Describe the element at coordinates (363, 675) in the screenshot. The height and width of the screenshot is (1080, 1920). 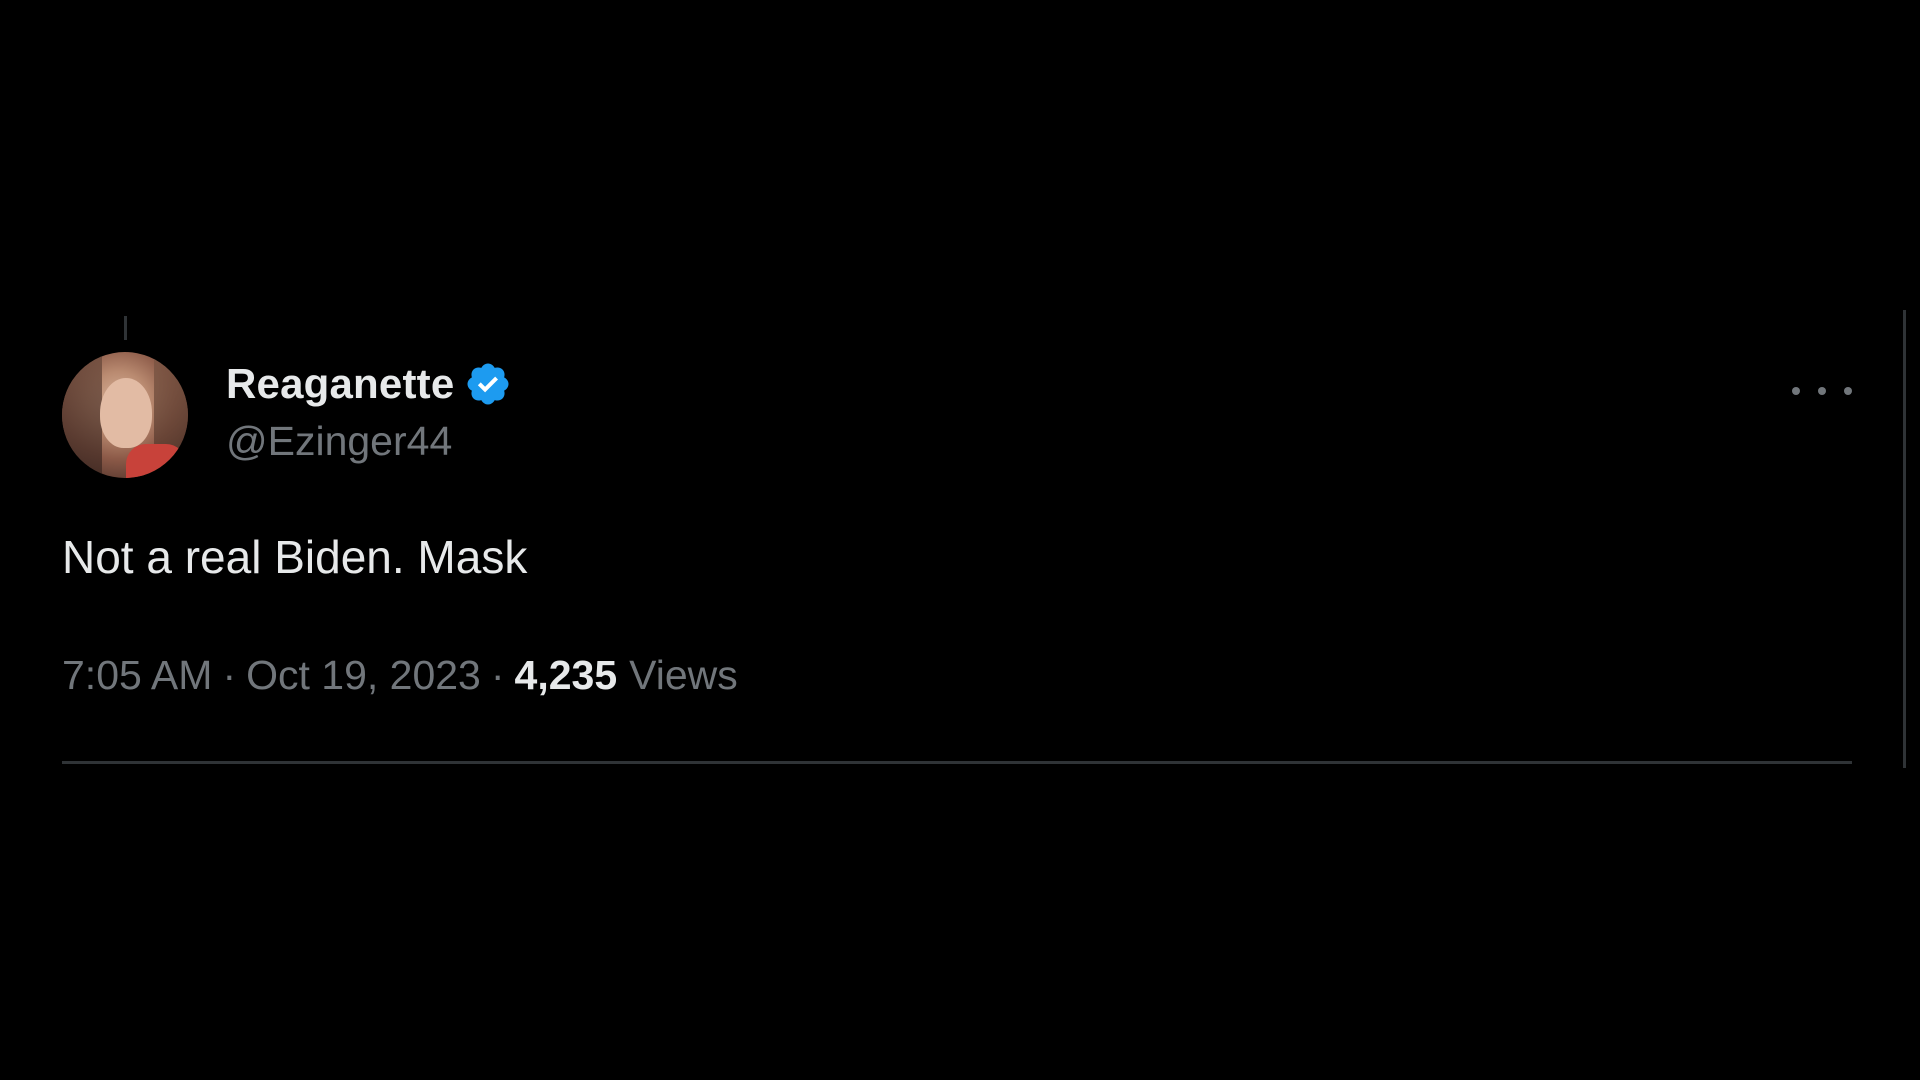
I see `tweet-date: Oct 19, 2023` at that location.